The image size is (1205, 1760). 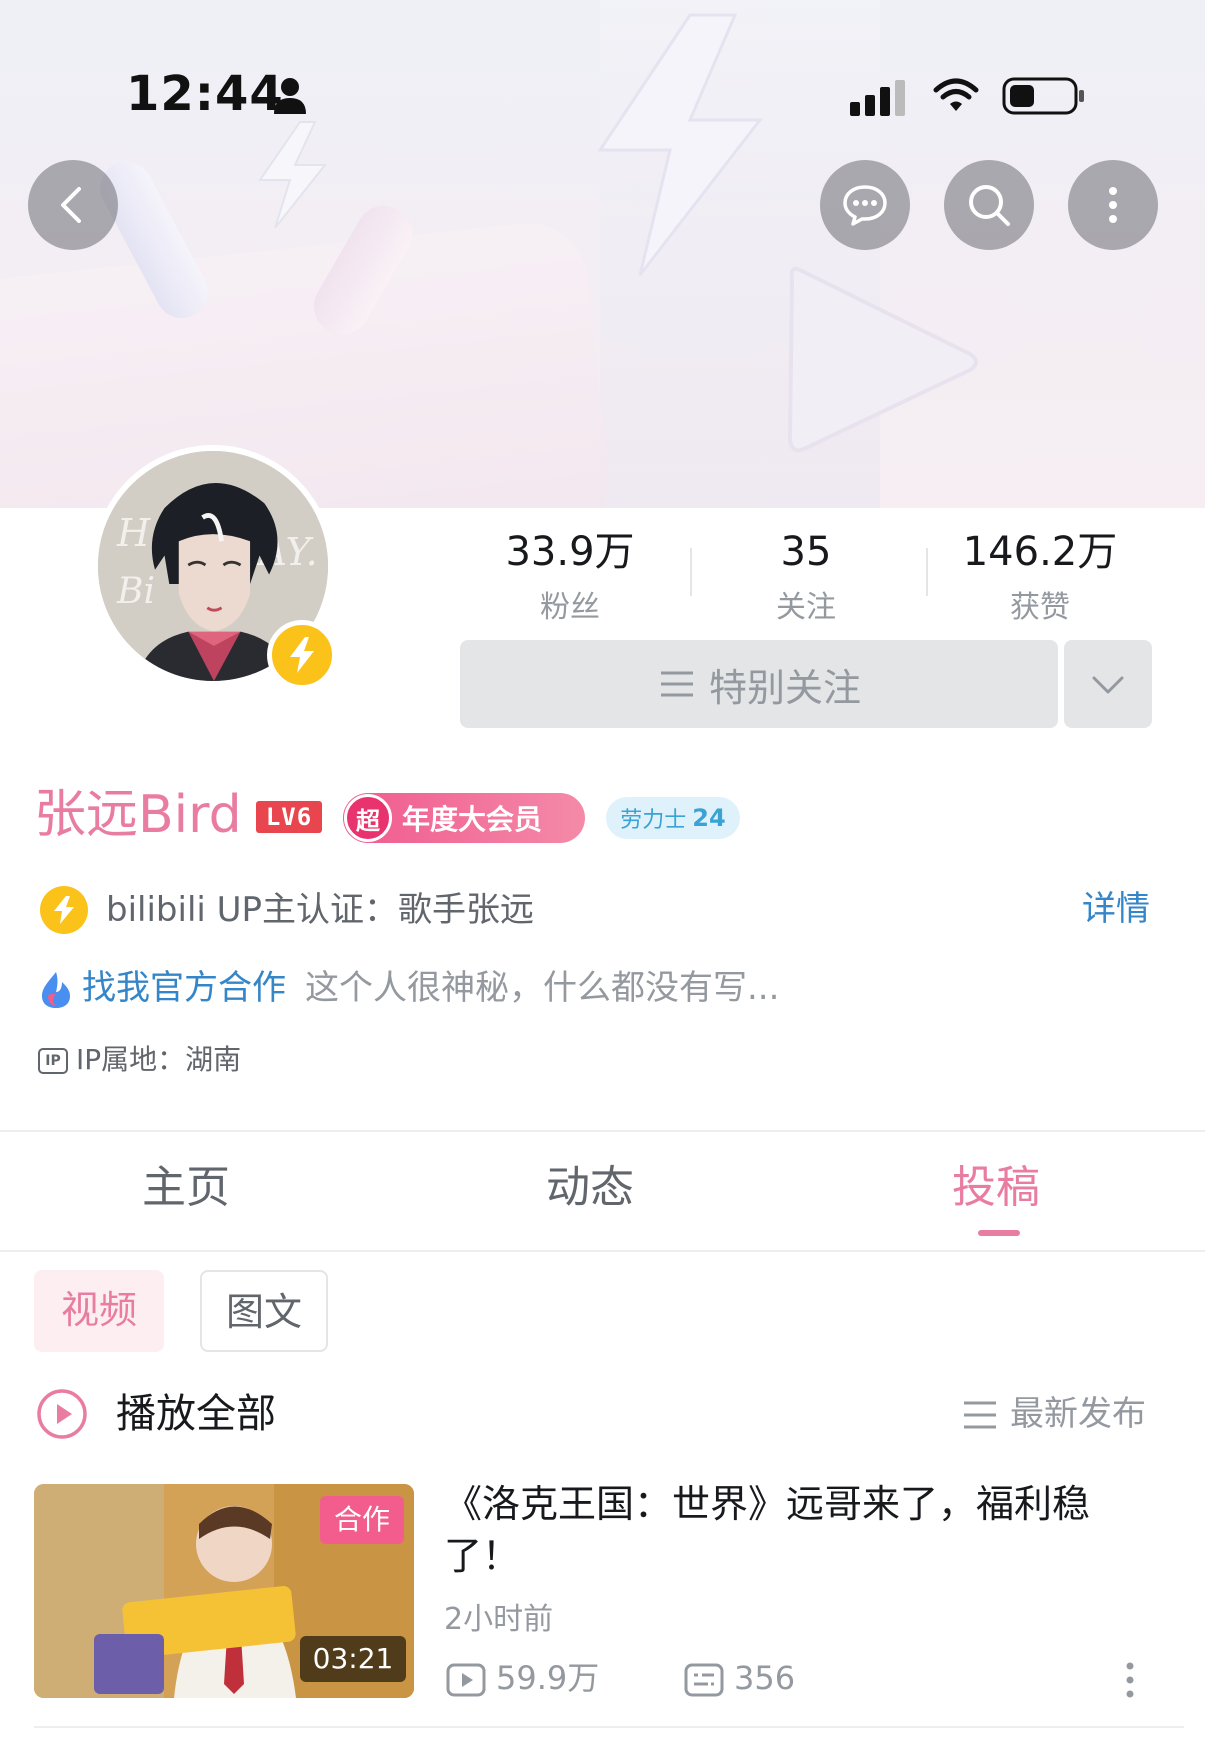 What do you see at coordinates (62, 1414) in the screenshot?
I see `play-circle-icon` at bounding box center [62, 1414].